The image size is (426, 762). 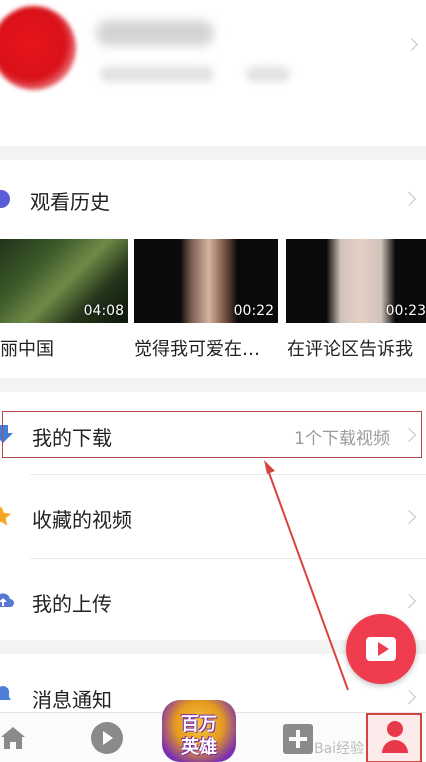 I want to click on avatar, so click(x=38, y=48).